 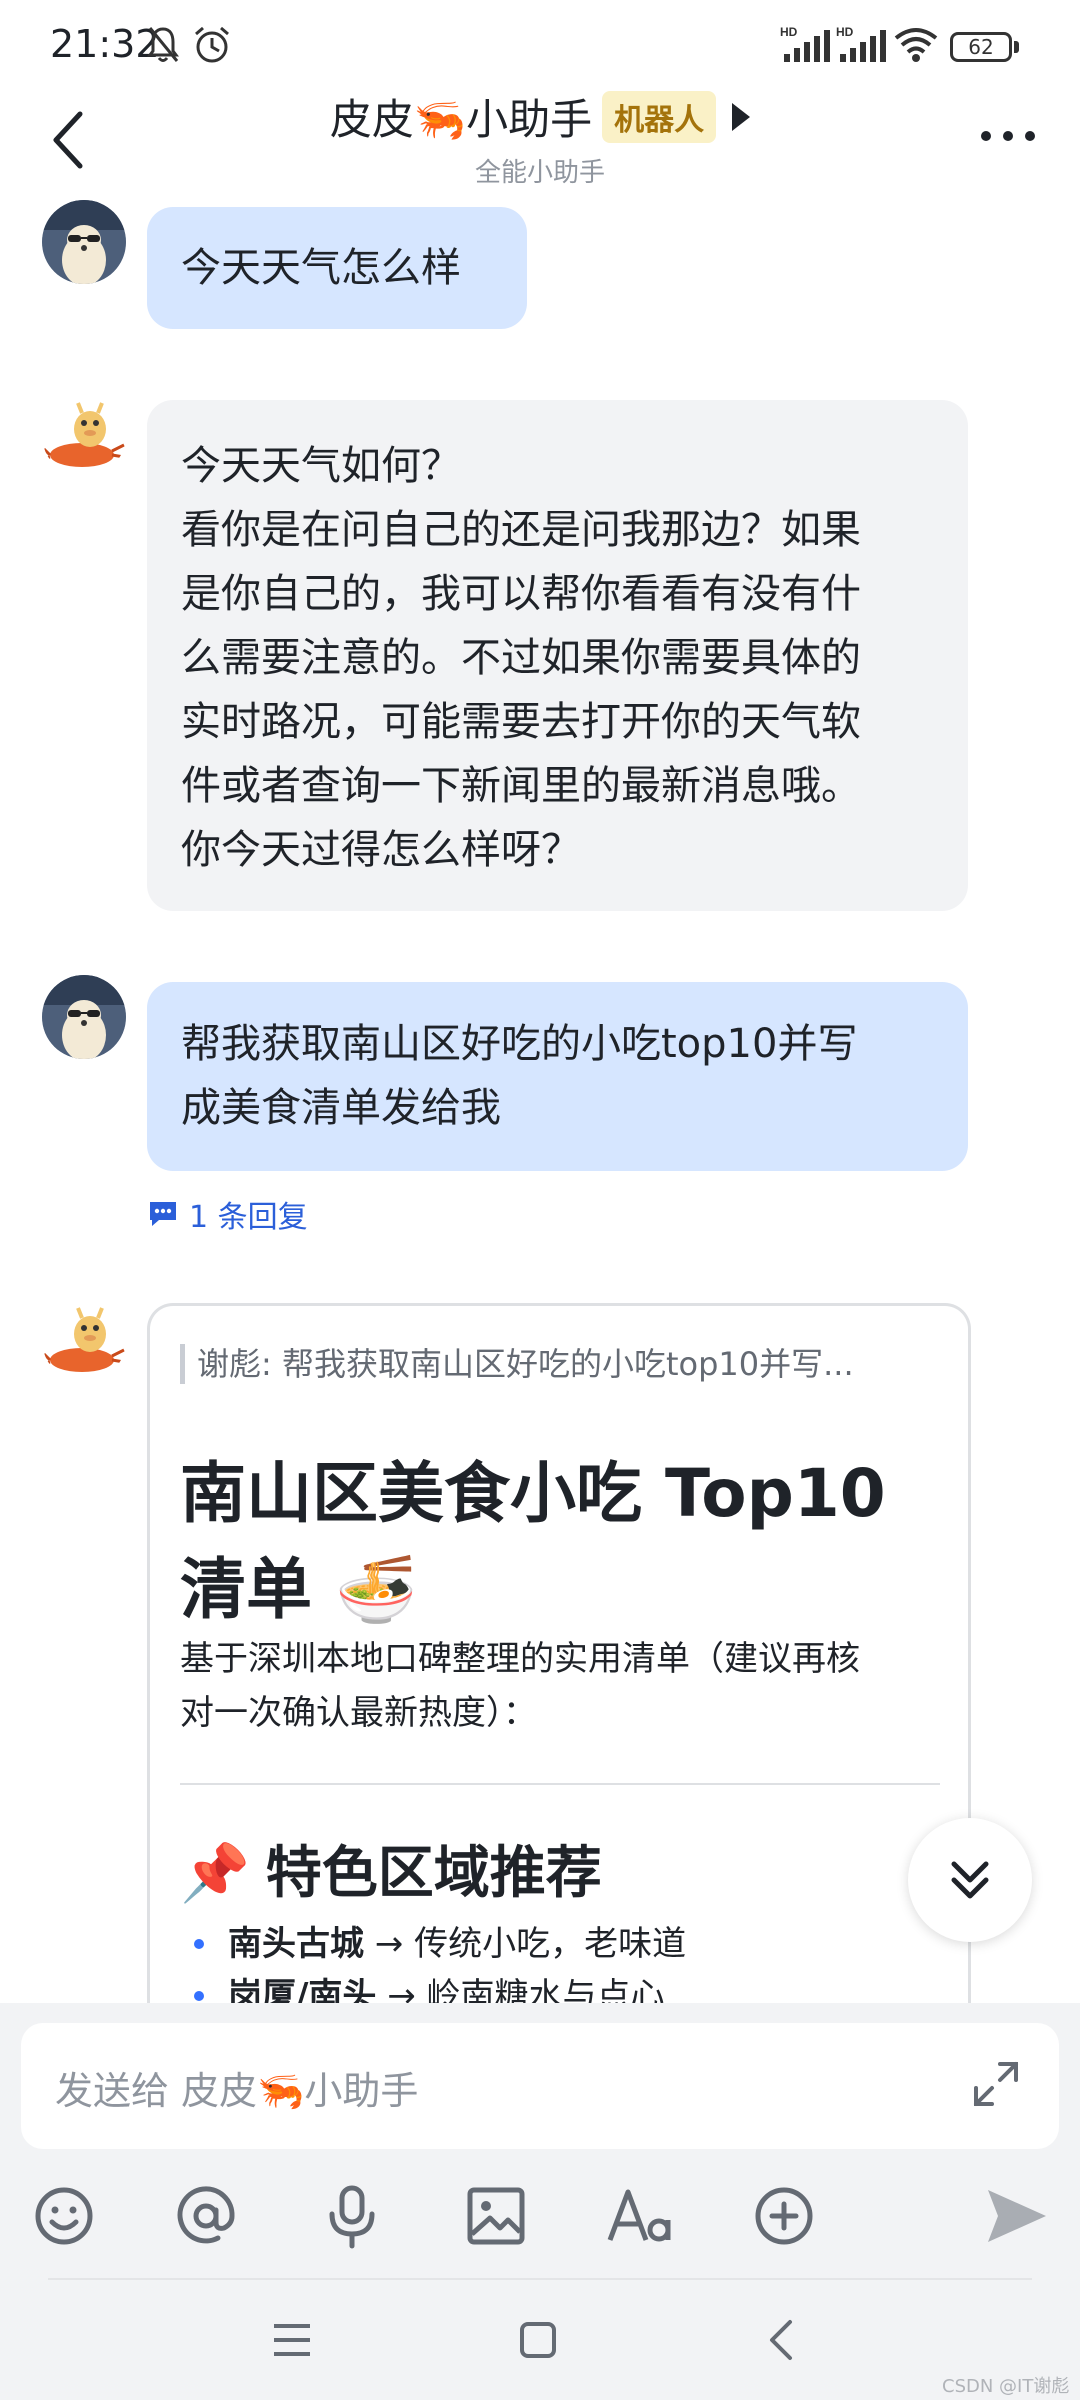 I want to click on font-format-icon, so click(x=640, y=2216).